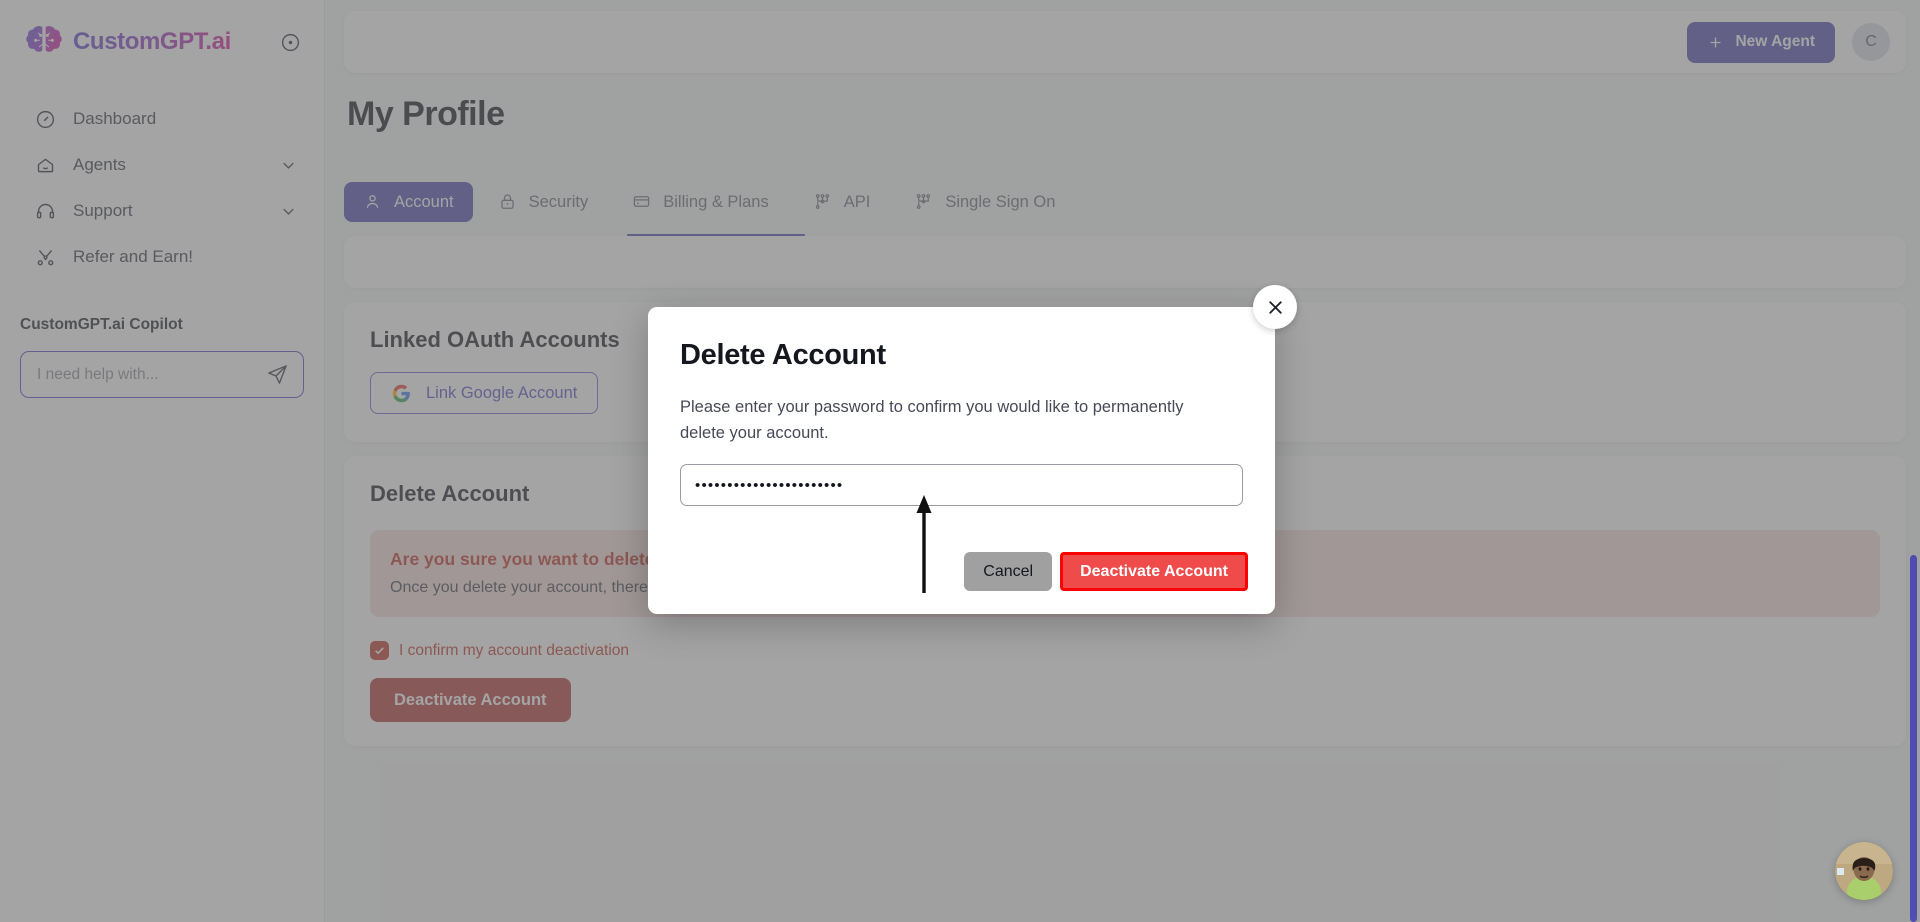  I want to click on password-input, so click(961, 485).